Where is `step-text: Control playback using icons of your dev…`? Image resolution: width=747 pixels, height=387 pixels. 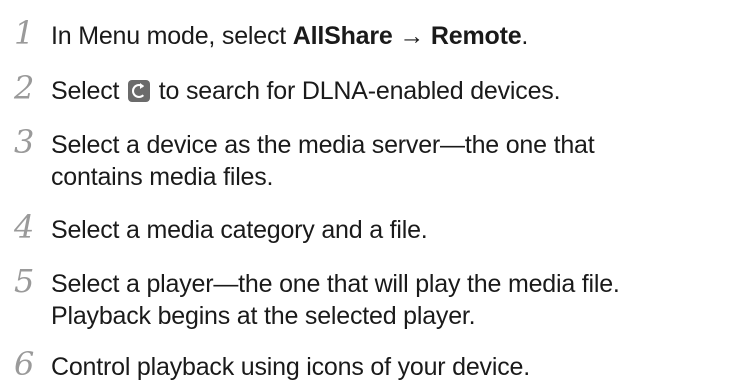 step-text: Control playback using icons of your dev… is located at coordinates (290, 367).